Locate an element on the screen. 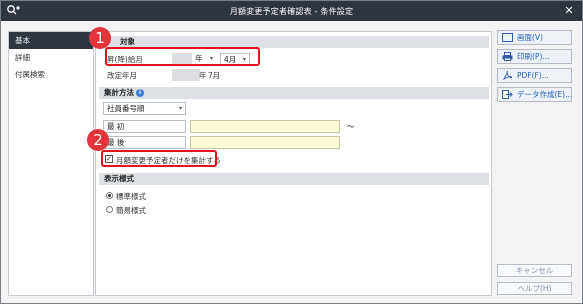 This screenshot has height=304, width=583. radio-simple is located at coordinates (109, 209).